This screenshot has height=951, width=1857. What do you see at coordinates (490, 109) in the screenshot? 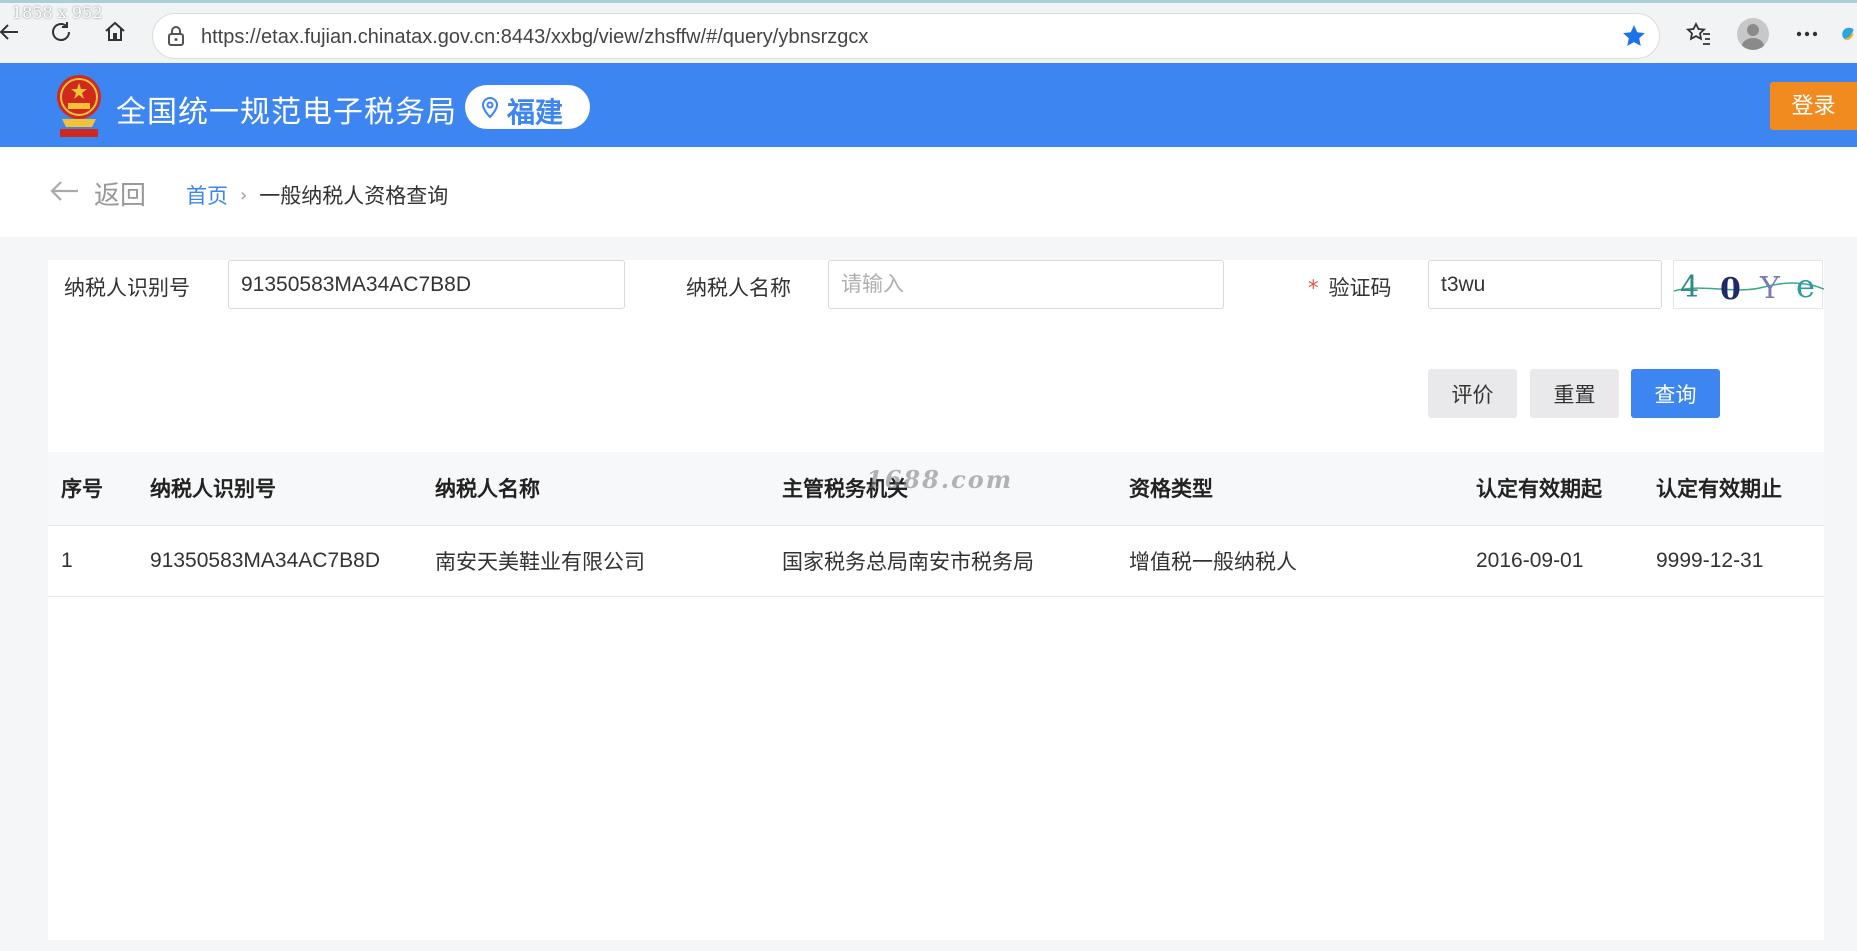
I see `location-pin-icon` at bounding box center [490, 109].